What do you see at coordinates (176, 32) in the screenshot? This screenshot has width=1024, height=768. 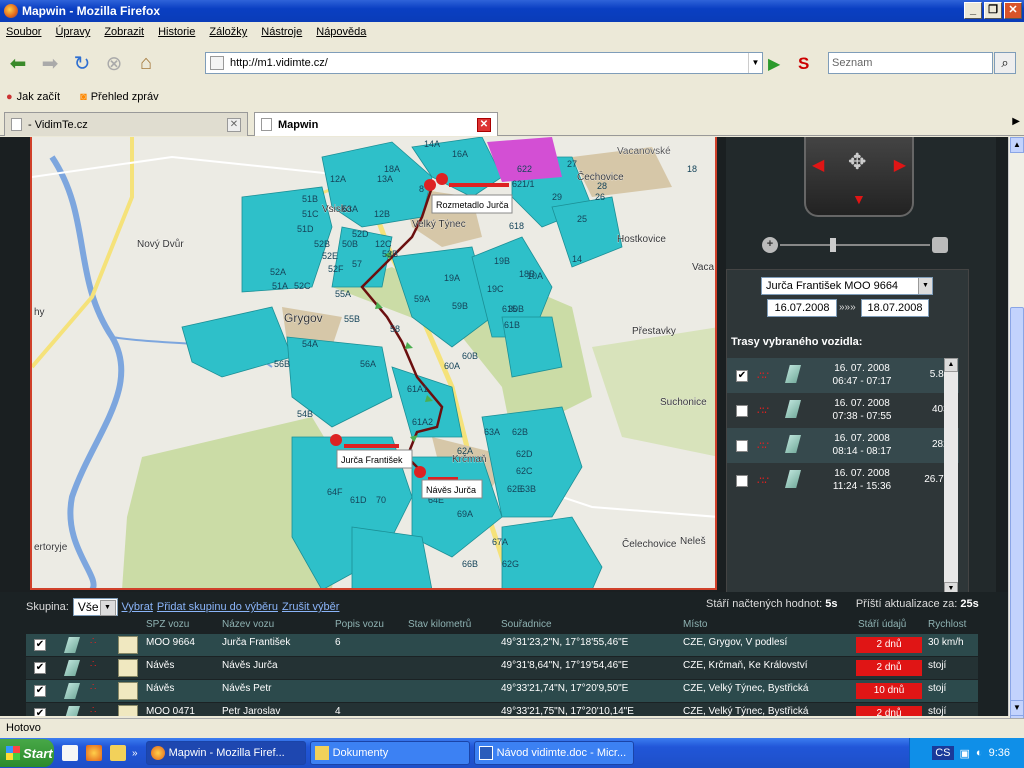 I see `menu-historie: Historie` at bounding box center [176, 32].